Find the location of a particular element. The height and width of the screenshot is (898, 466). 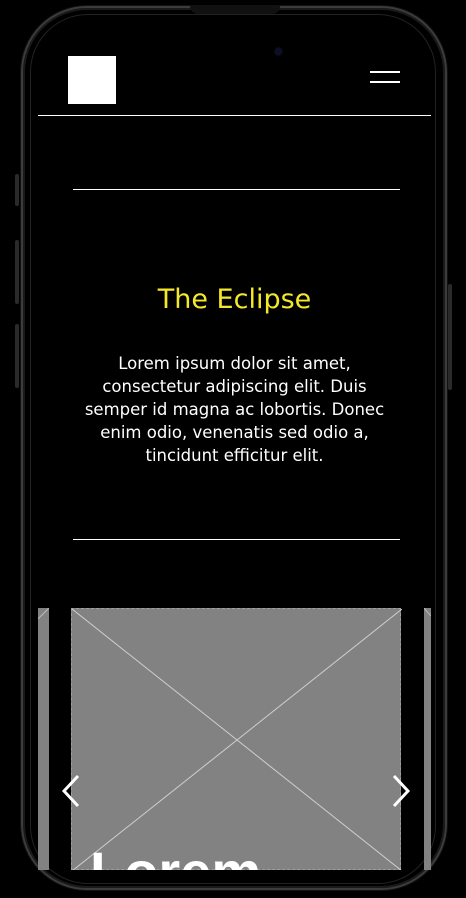

next-slide-peek is located at coordinates (427, 739).